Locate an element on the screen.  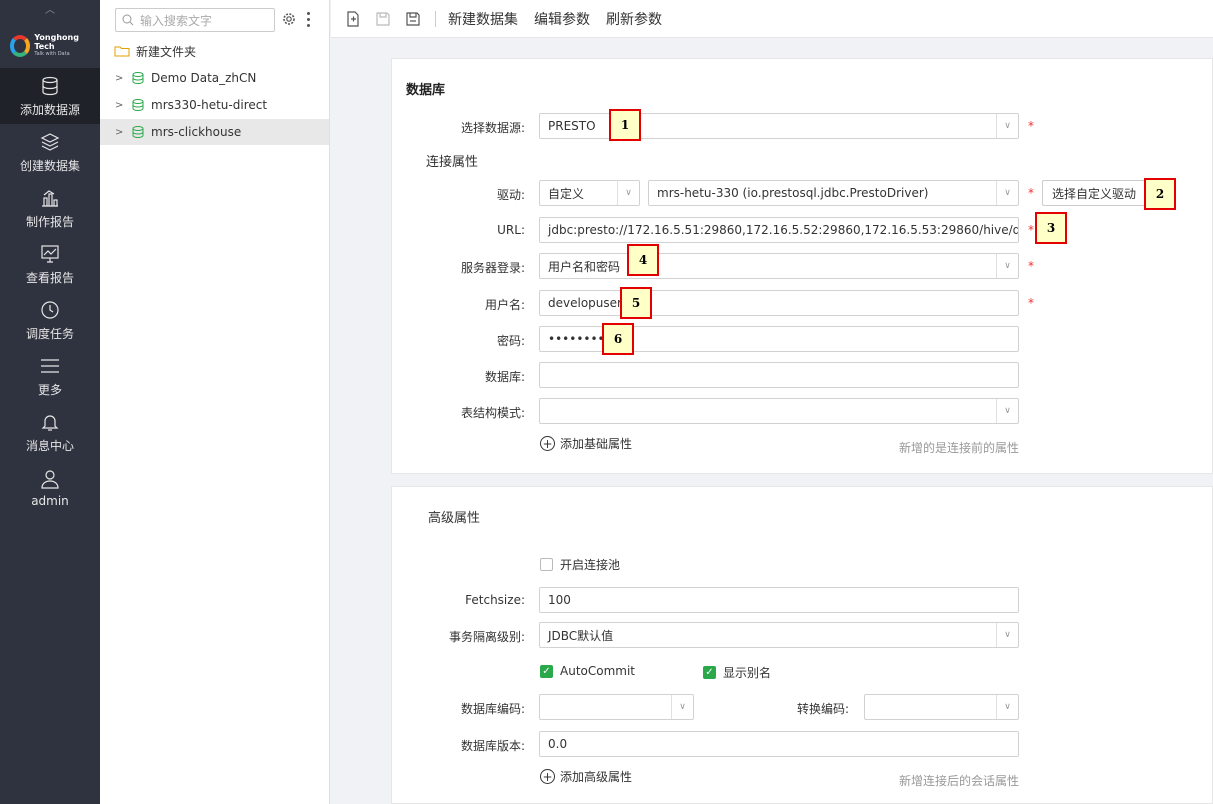
fetchsize-label: Fetchsize: is located at coordinates (495, 600).